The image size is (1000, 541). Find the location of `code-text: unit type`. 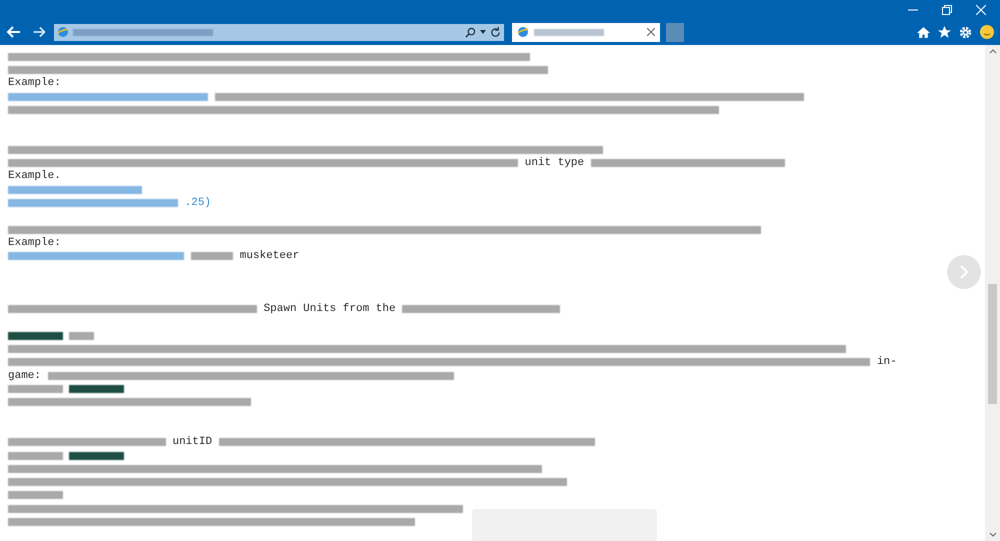

code-text: unit type is located at coordinates (554, 163).